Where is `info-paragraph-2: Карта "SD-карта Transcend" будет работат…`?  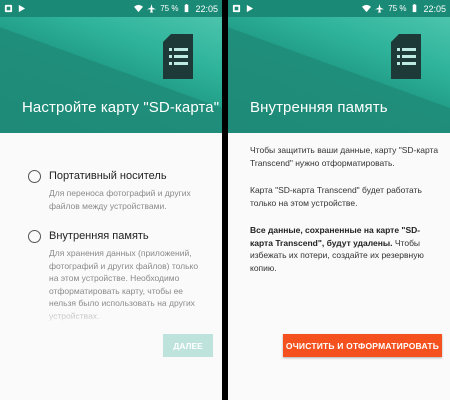
info-paragraph-2: Карта "SD-карта Transcend" будет работат… is located at coordinates (336, 196).